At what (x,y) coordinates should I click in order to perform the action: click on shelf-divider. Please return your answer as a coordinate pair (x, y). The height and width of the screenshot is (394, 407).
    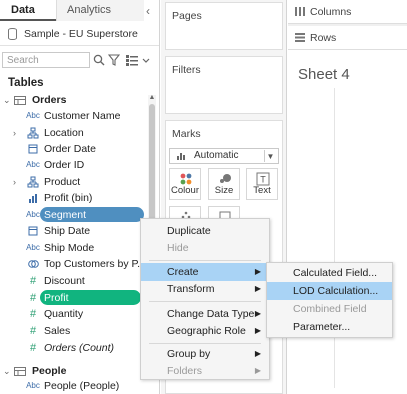
    Looking at the image, I should click on (347, 25).